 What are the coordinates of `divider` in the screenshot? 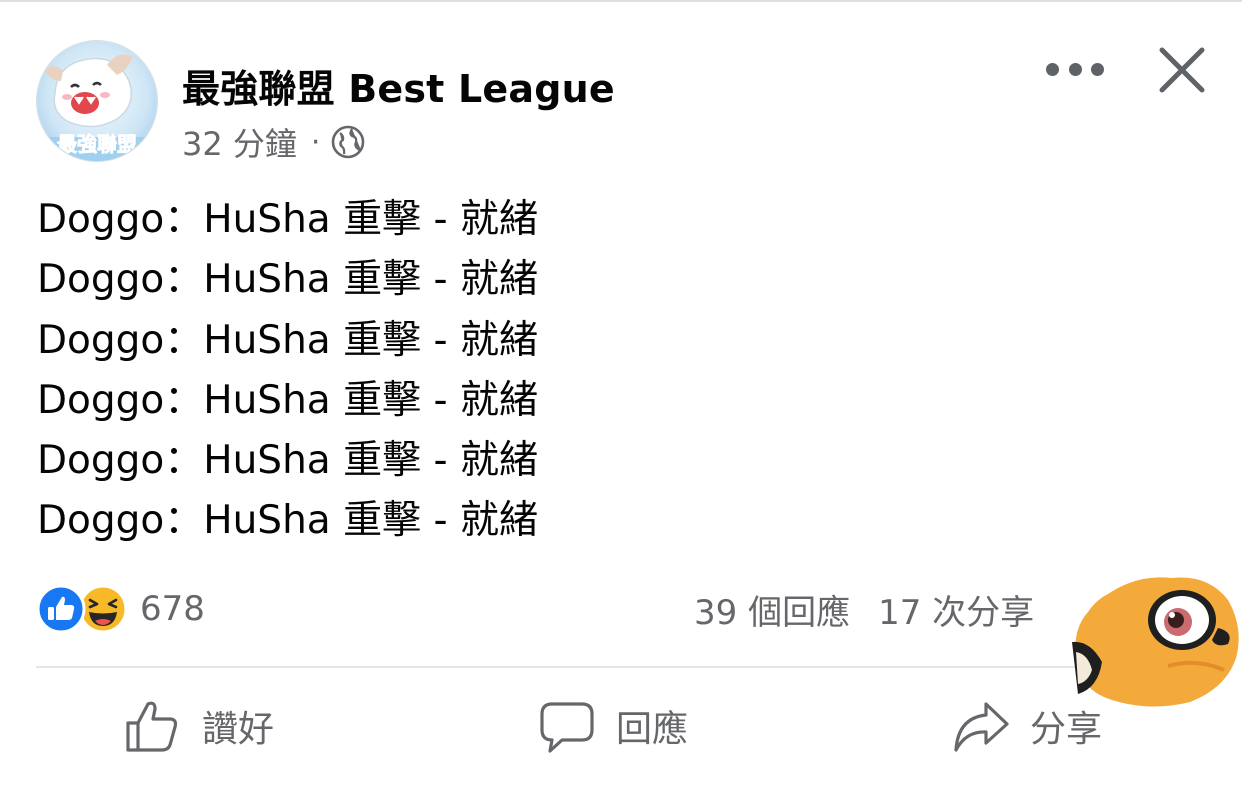 It's located at (621, 667).